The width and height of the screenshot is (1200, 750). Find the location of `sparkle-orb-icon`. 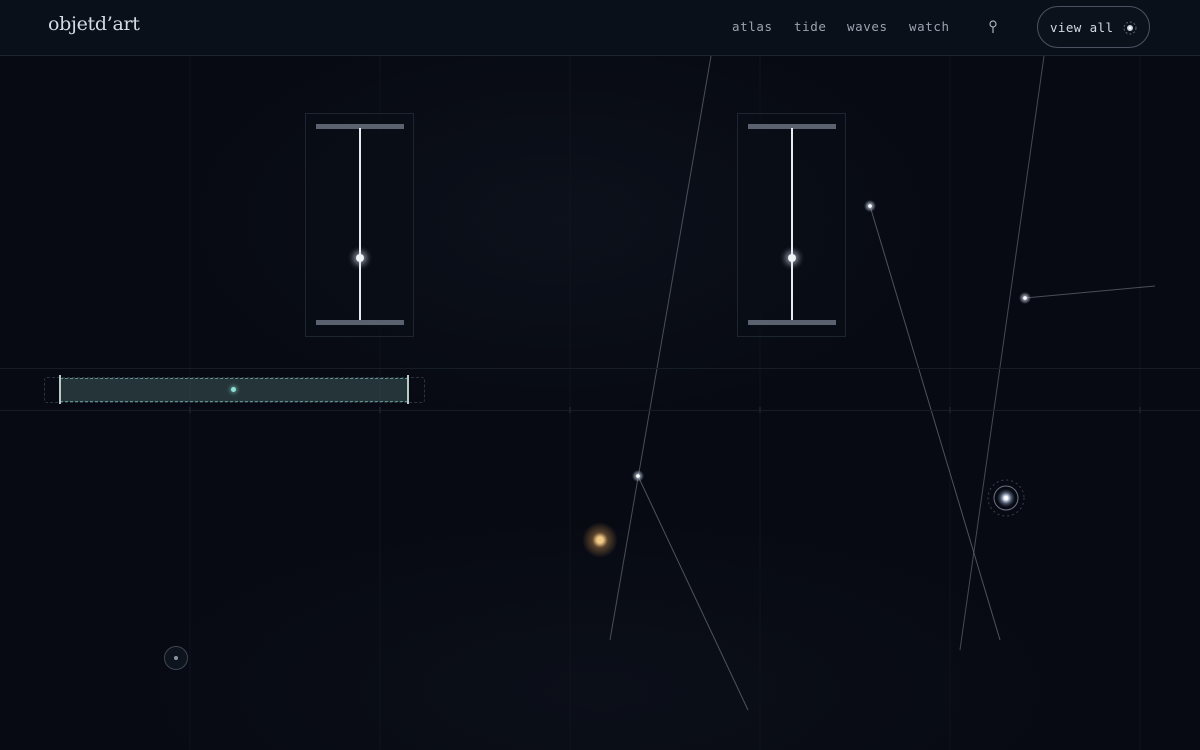

sparkle-orb-icon is located at coordinates (1130, 28).